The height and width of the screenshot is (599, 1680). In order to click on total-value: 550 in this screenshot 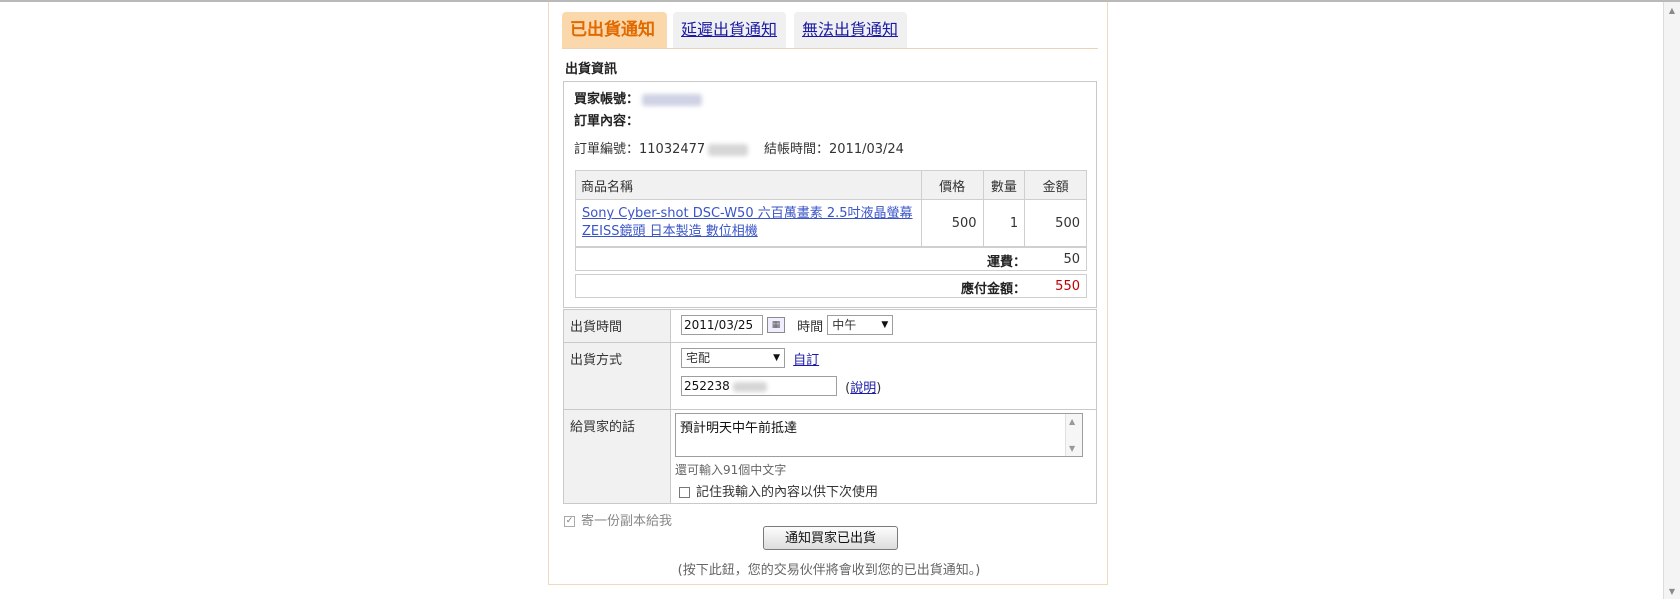, I will do `click(1067, 286)`.